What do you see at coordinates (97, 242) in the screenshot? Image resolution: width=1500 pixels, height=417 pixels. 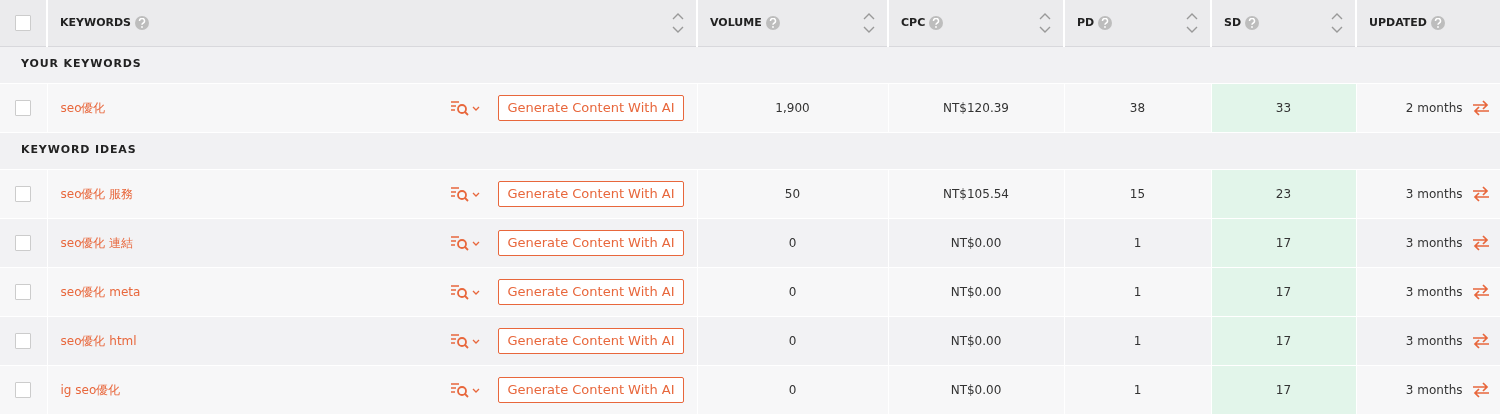 I see `keyword-link: seo優化 連結` at bounding box center [97, 242].